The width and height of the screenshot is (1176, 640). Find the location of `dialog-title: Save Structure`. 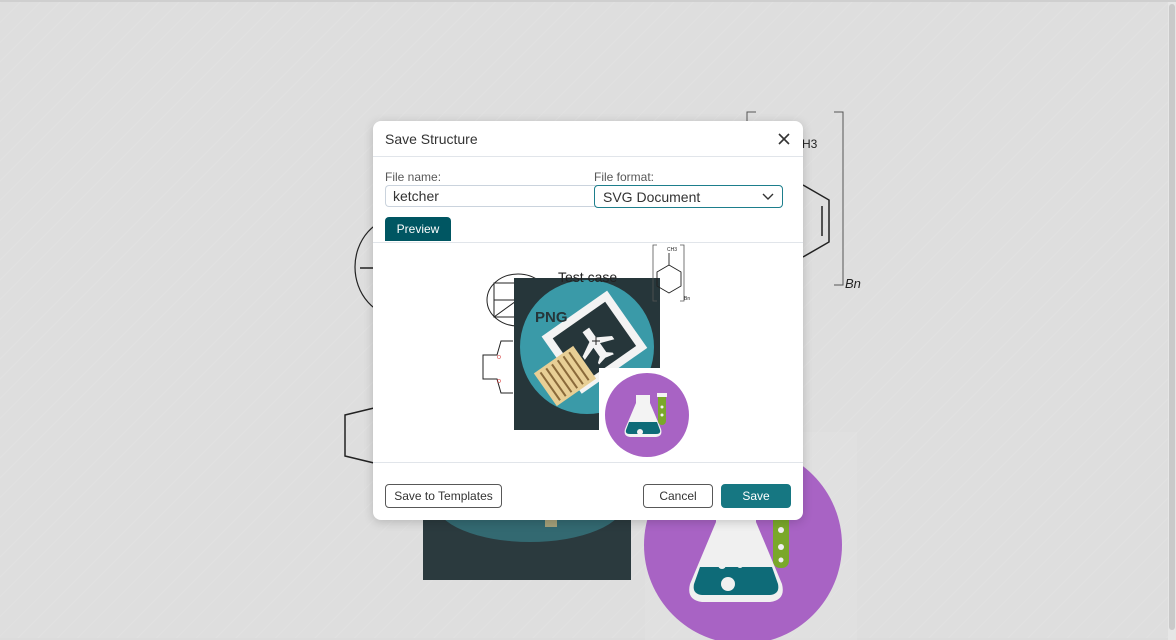

dialog-title: Save Structure is located at coordinates (431, 139).